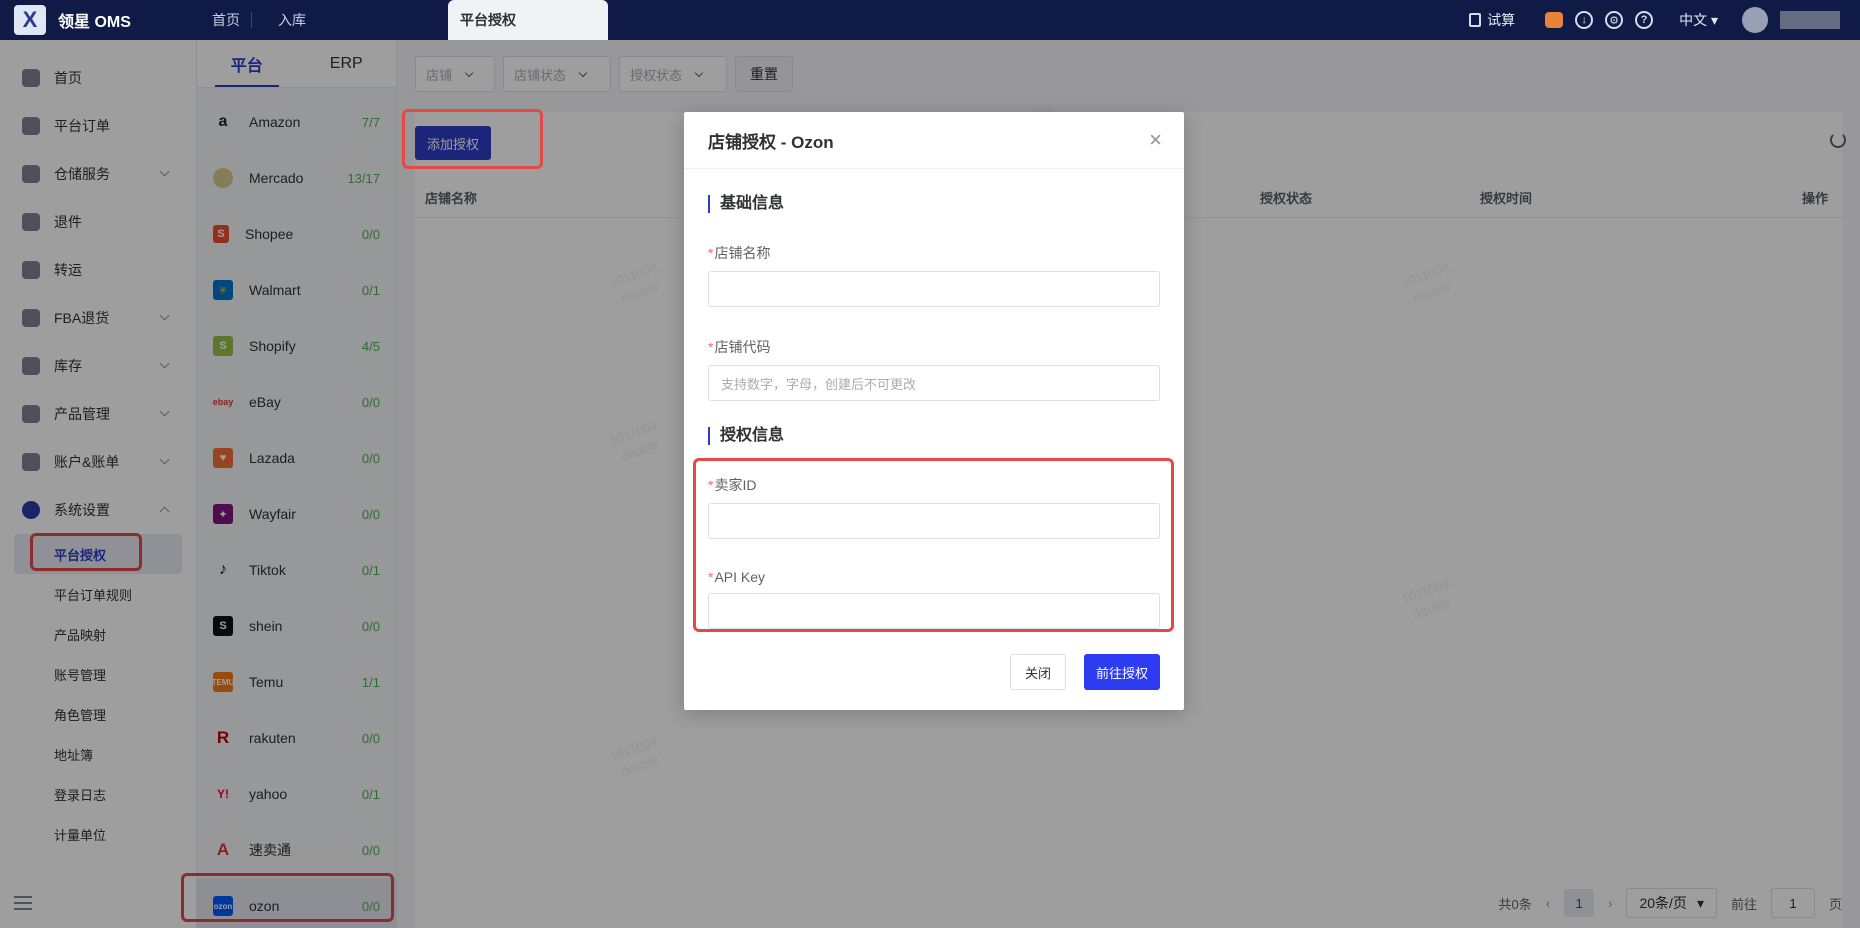 The width and height of the screenshot is (1860, 928). I want to click on robot-icon, so click(1554, 20).